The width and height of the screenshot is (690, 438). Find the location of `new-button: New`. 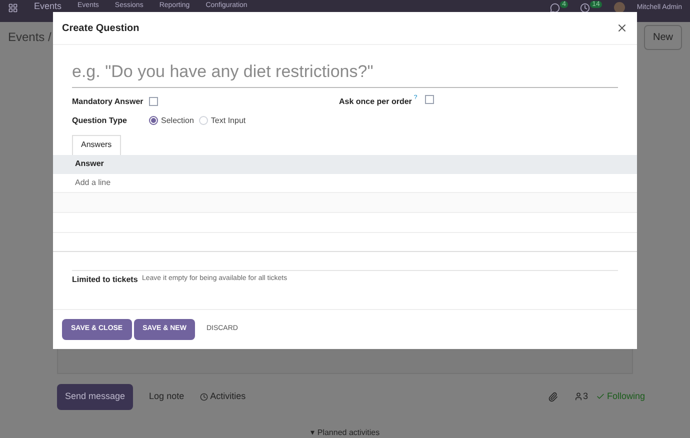

new-button: New is located at coordinates (663, 37).